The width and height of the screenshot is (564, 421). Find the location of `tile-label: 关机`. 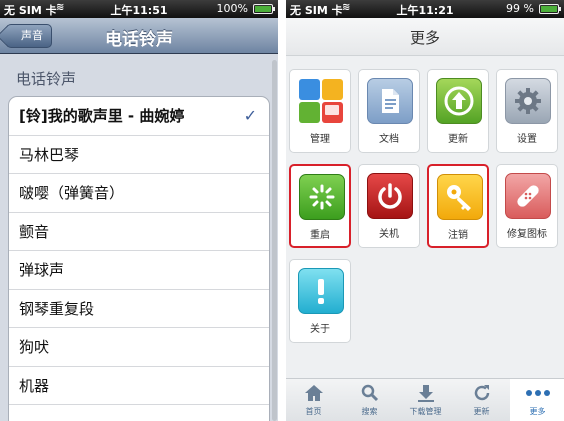

tile-label: 关机 is located at coordinates (389, 234).